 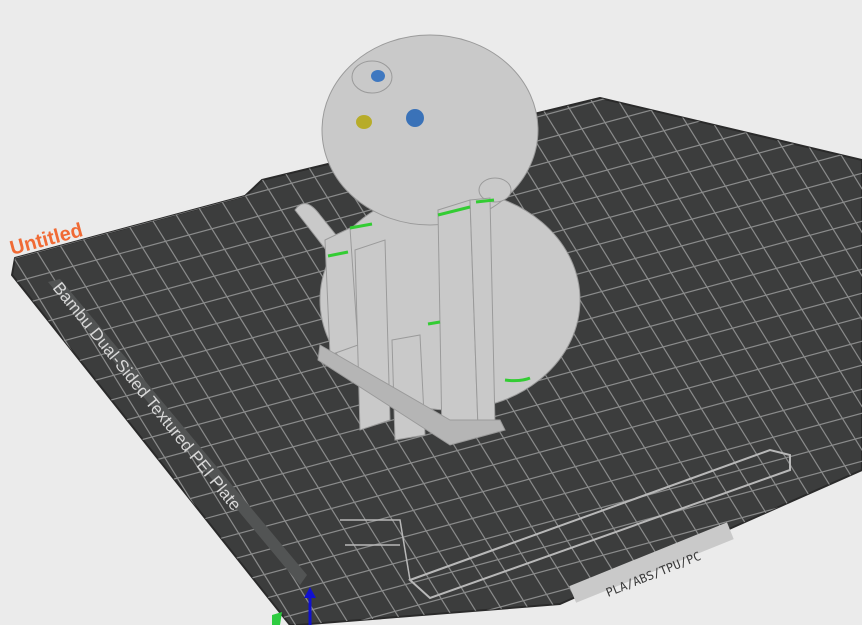 What do you see at coordinates (294, 606) in the screenshot?
I see `axis-gizmo-drawing` at bounding box center [294, 606].